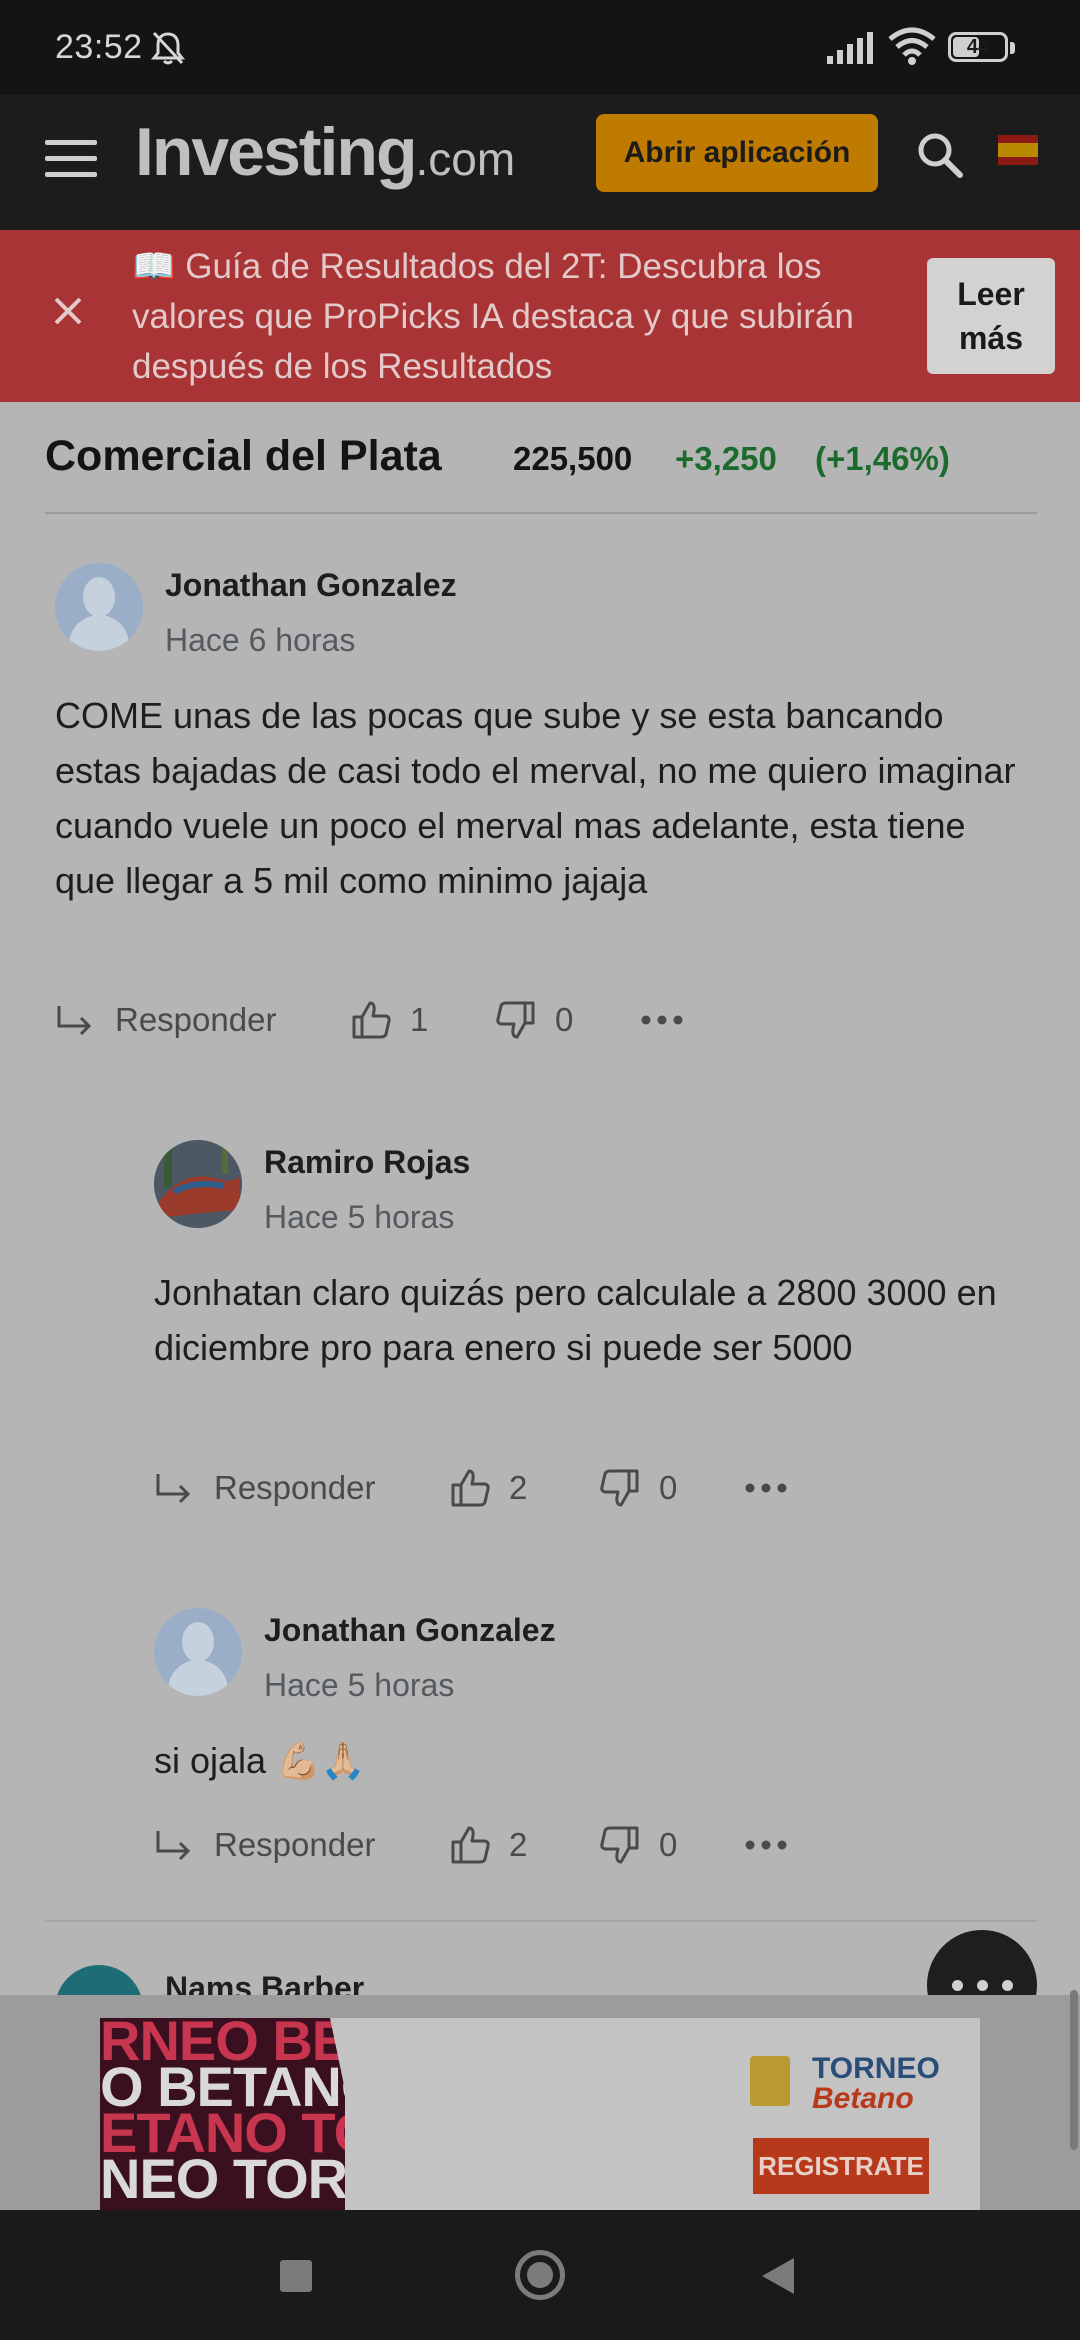  Describe the element at coordinates (770, 2081) in the screenshot. I see `lpf-logo-icon` at that location.